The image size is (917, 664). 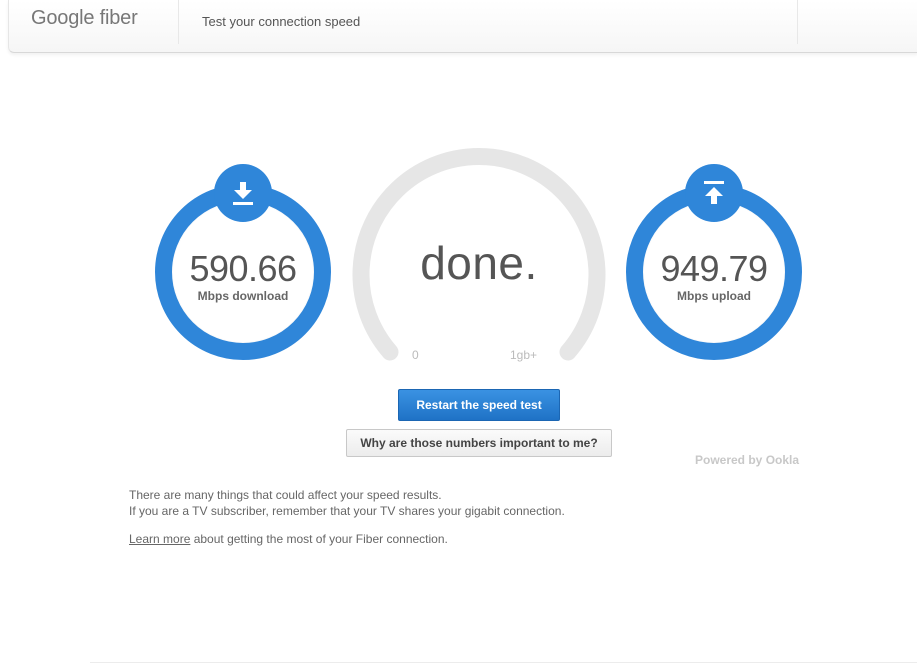 What do you see at coordinates (503, 662) in the screenshot?
I see `footer-divider` at bounding box center [503, 662].